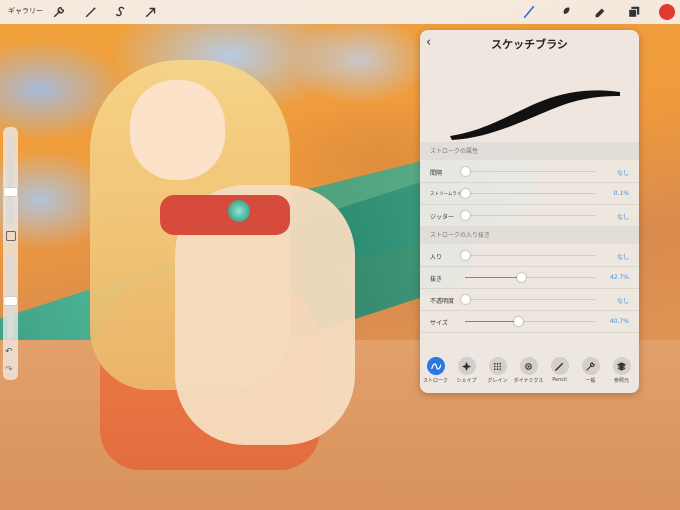 Image resolution: width=680 pixels, height=510 pixels. I want to click on setting-row: 入り なし, so click(529, 255).